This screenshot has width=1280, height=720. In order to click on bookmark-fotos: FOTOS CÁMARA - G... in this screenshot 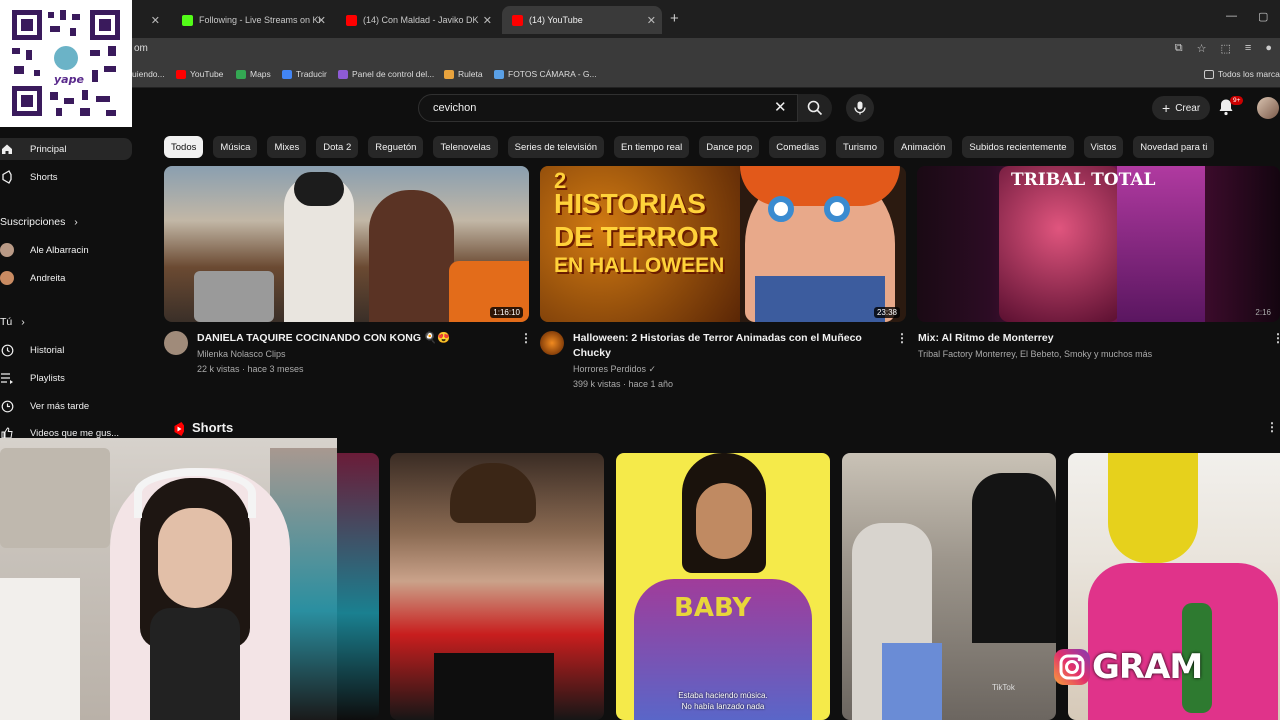, I will do `click(545, 74)`.